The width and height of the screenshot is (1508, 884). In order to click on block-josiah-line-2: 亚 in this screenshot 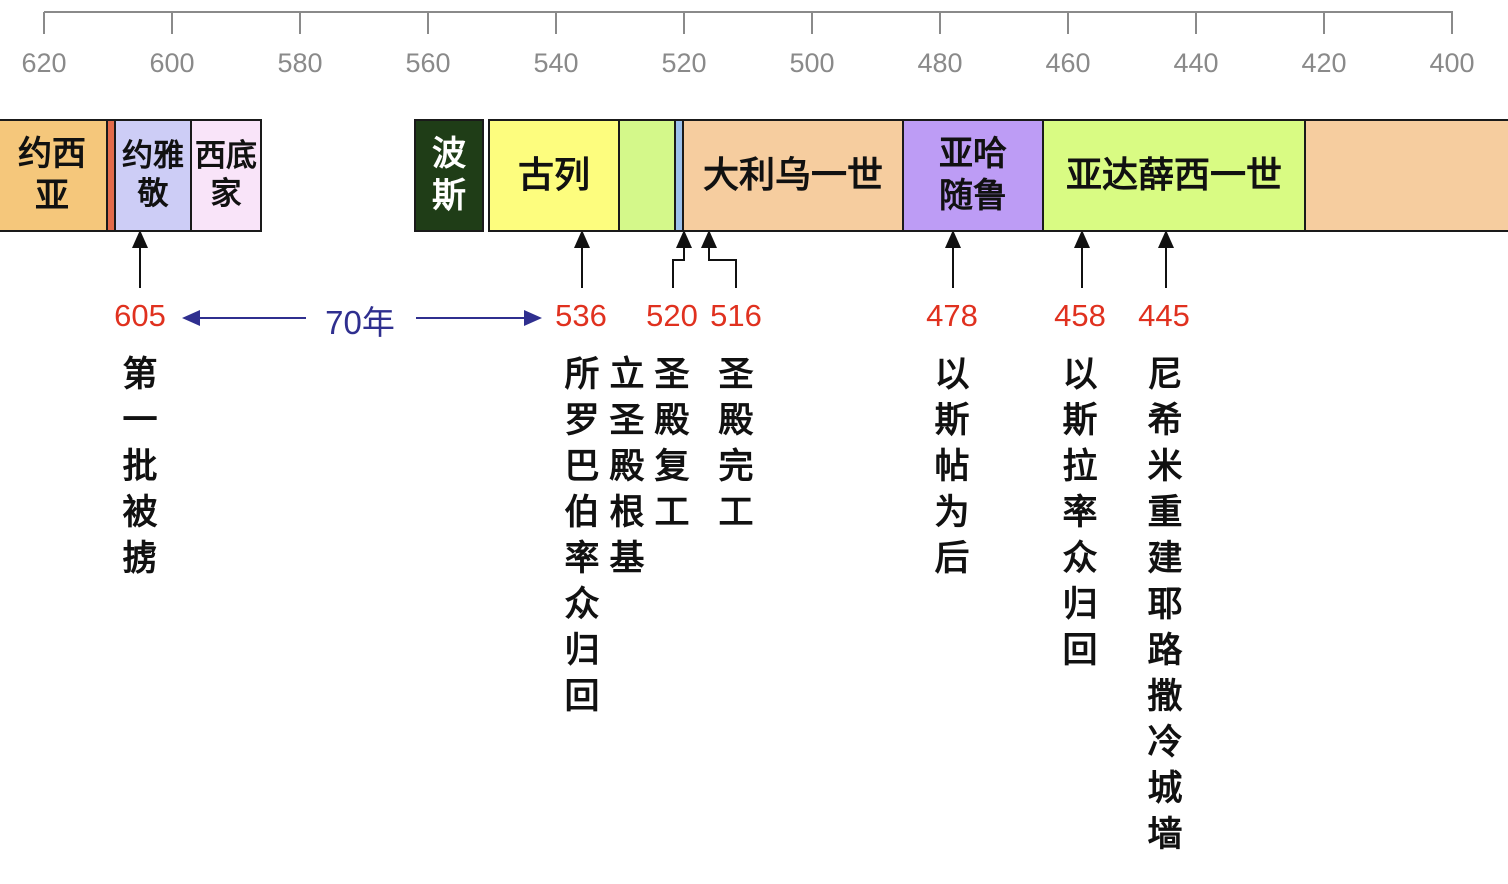, I will do `click(52, 195)`.